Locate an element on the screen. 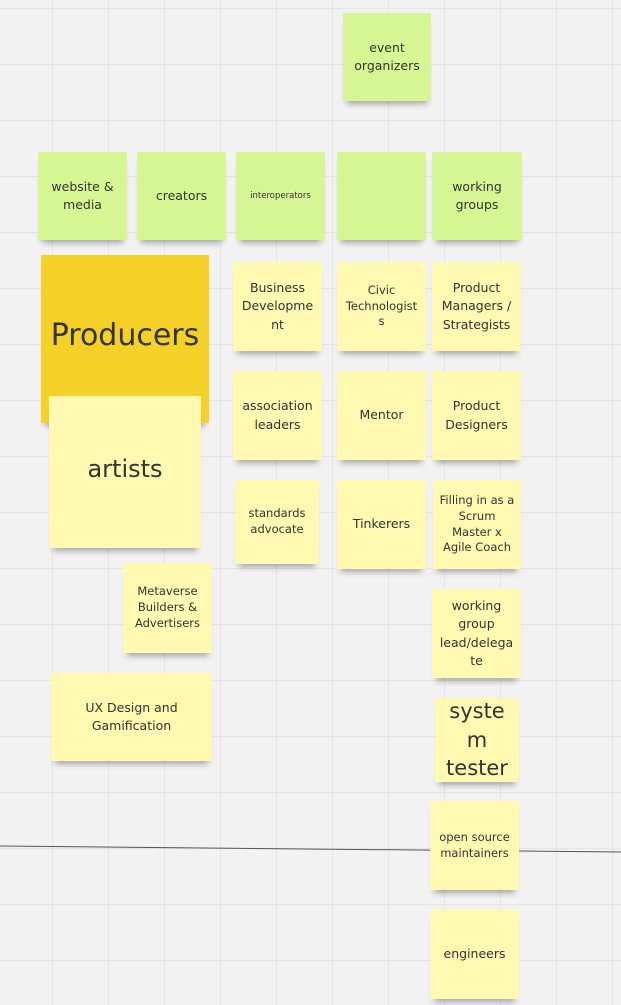 The image size is (621, 1005). note-text: UX Design and Gamification is located at coordinates (131, 716).